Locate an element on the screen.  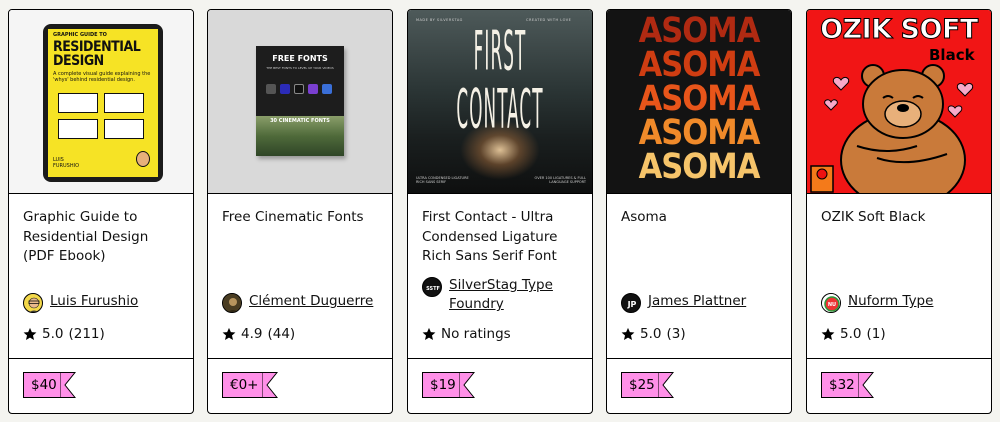
rating-count: (1) is located at coordinates (876, 334).